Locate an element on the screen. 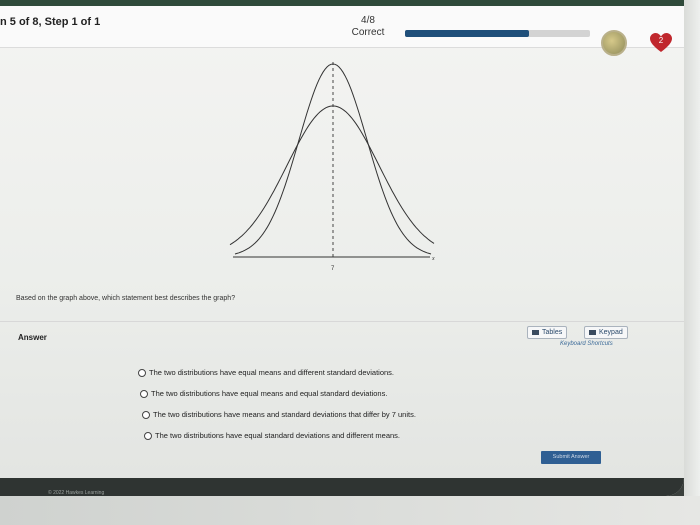 The width and height of the screenshot is (700, 525). normal-curves-graph: 7 x is located at coordinates (332, 167).